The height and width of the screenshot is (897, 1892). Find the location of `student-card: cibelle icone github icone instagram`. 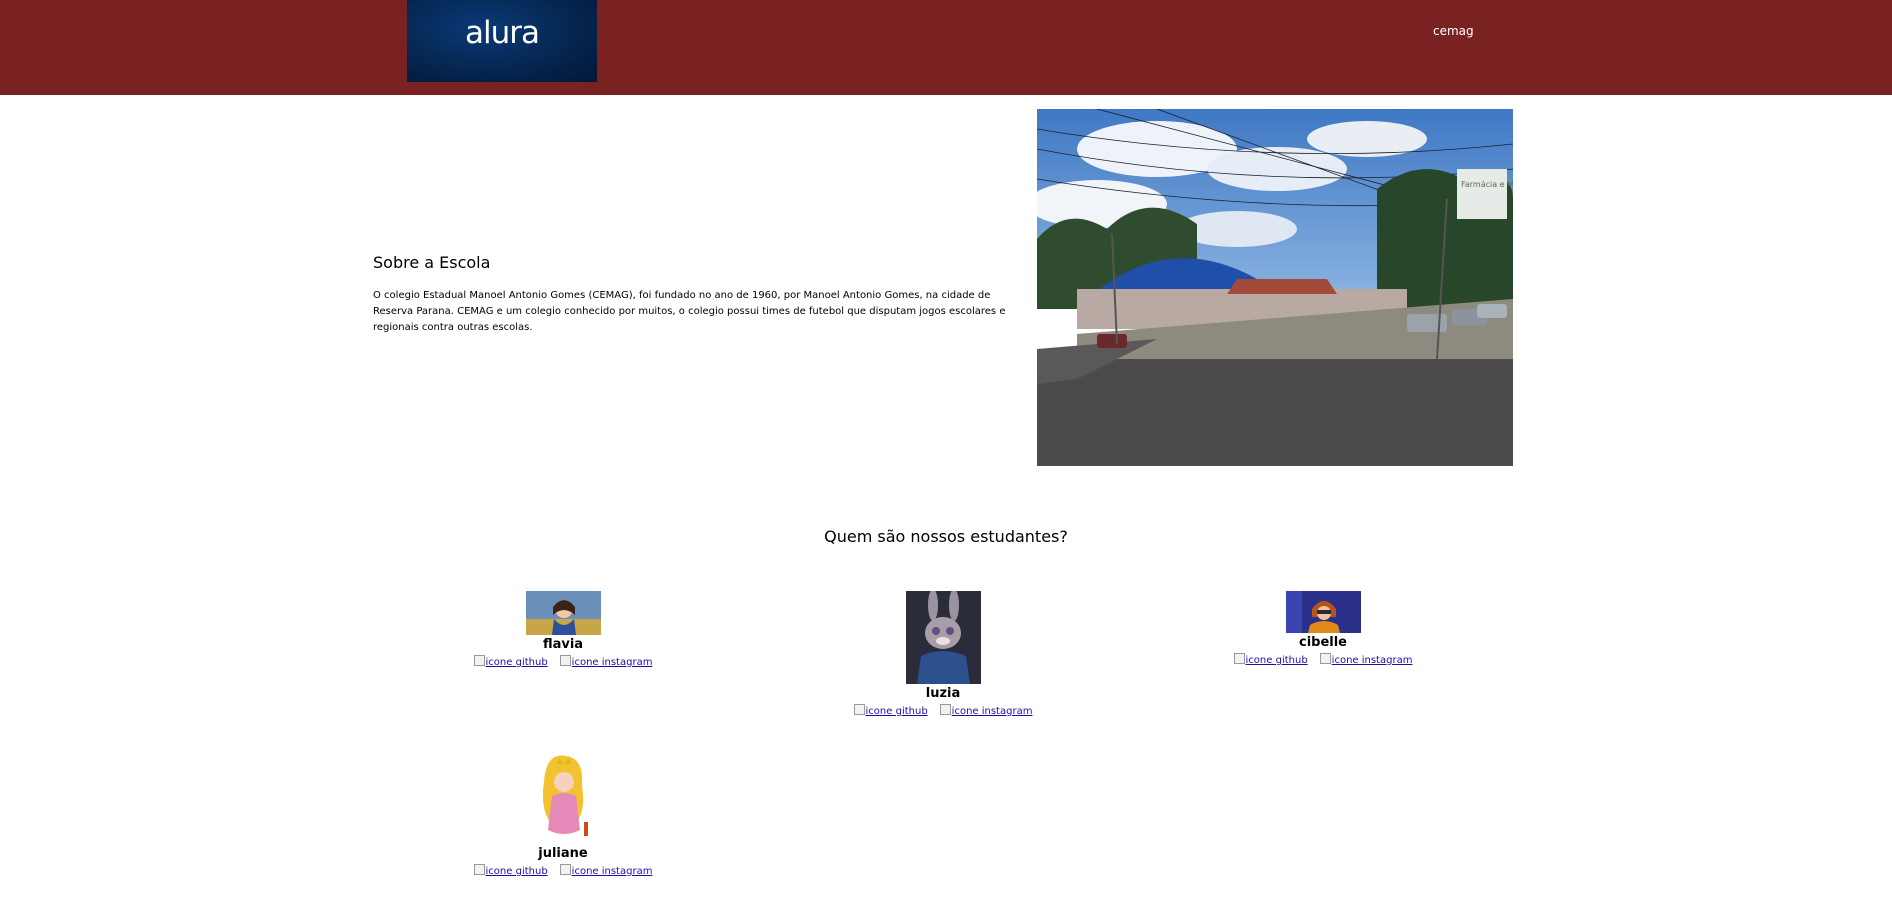

student-card: cibelle icone github icone instagram is located at coordinates (1323, 628).